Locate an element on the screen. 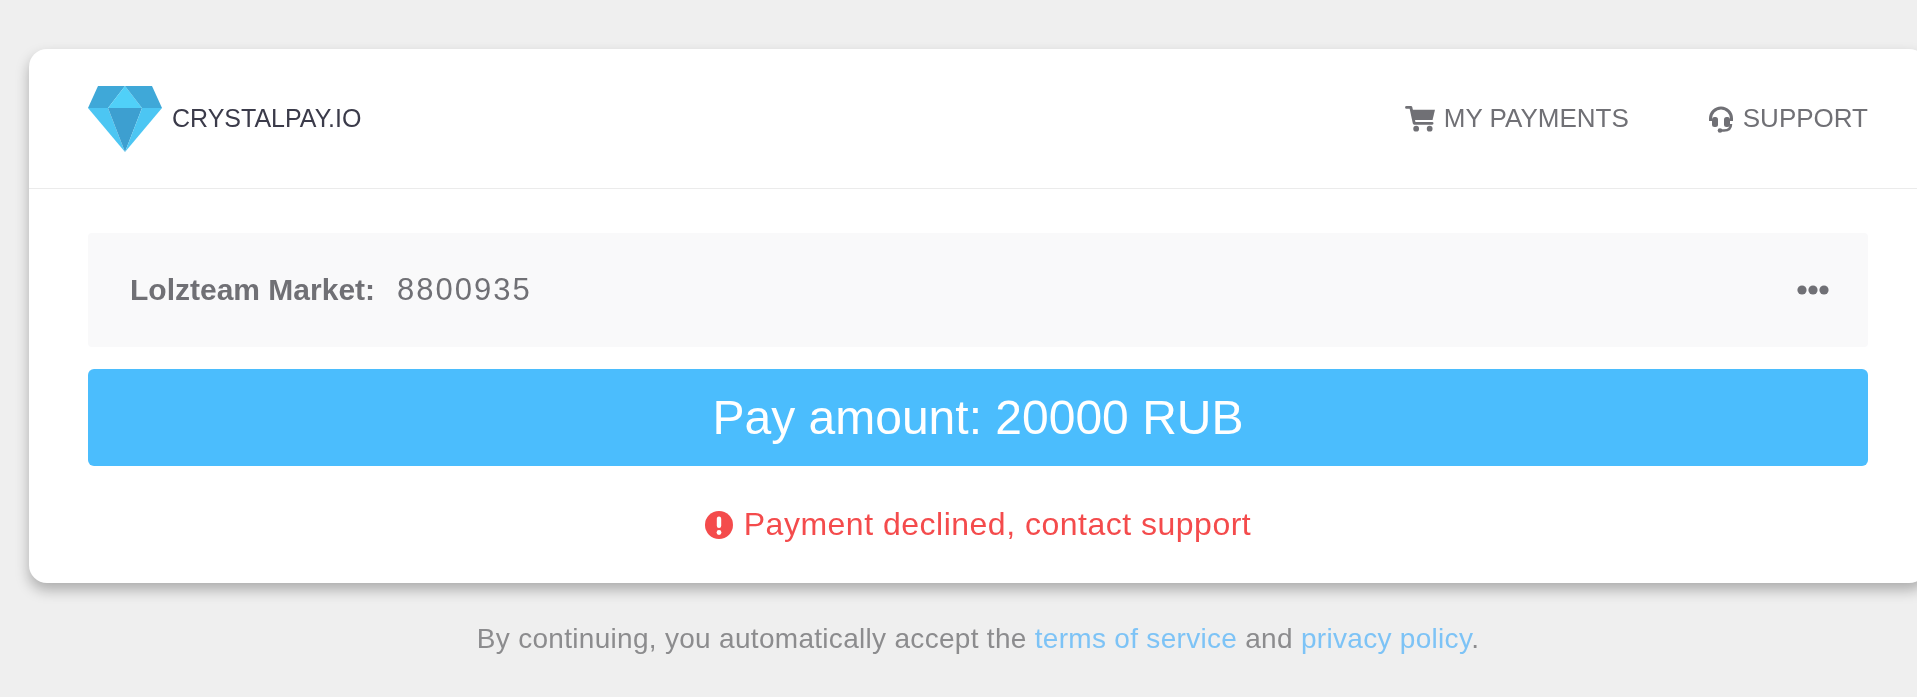  nav-link: SUPPORT is located at coordinates (1787, 118).